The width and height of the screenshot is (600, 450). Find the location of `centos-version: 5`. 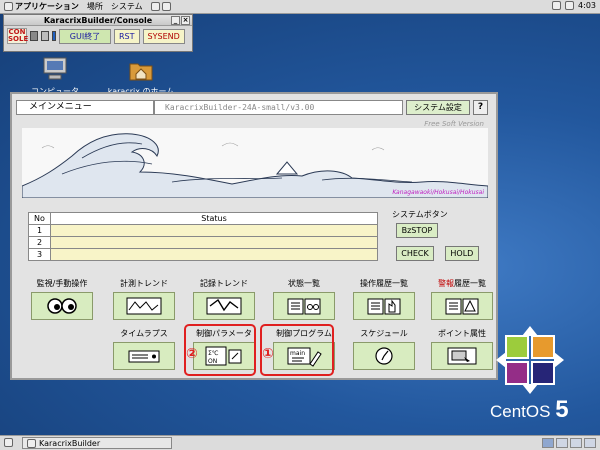

centos-version: 5 is located at coordinates (562, 409).